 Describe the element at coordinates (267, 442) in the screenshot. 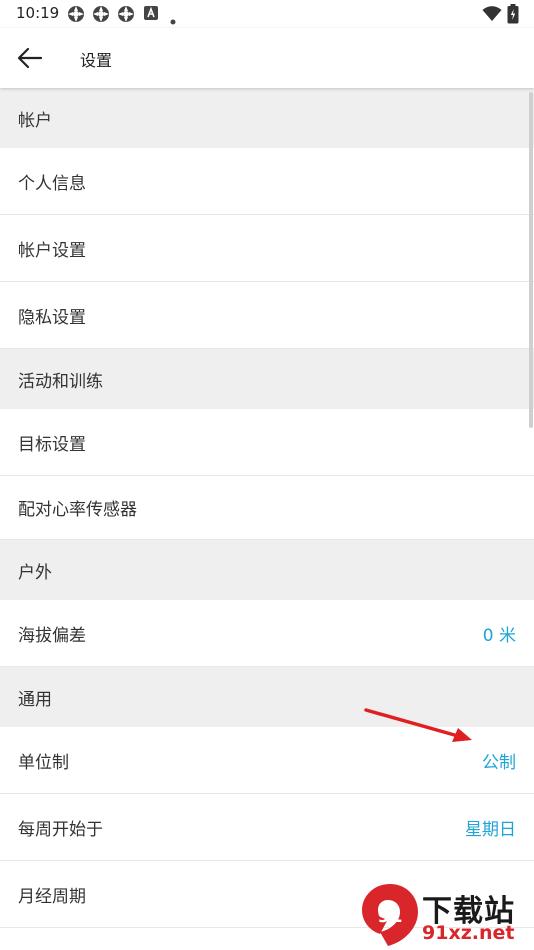

I see `settings-item-goal-settings: 目标设置` at that location.